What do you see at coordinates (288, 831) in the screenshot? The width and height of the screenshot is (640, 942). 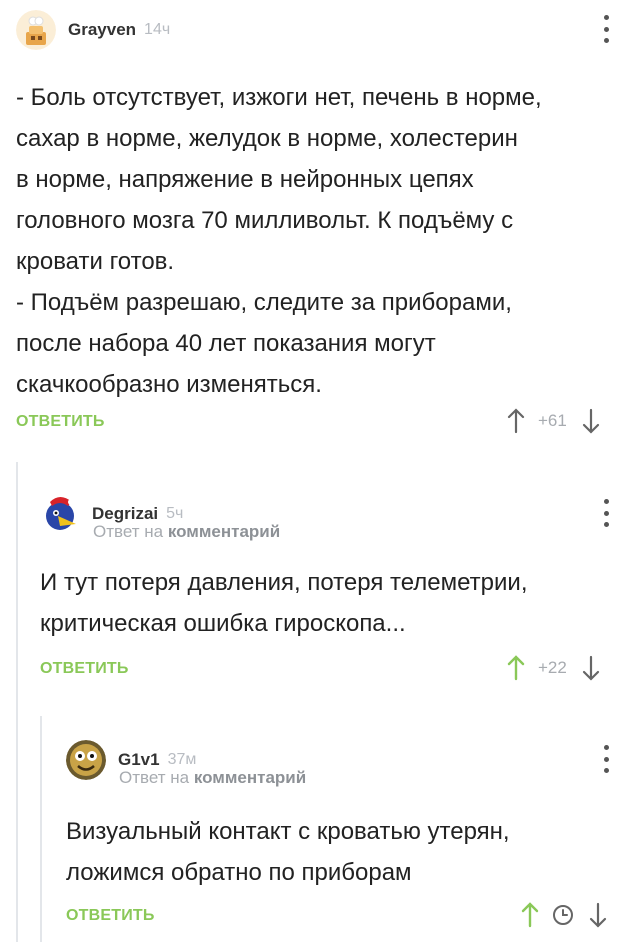 I see `comment-line: Визуальный контакт с кроватью утерян,` at bounding box center [288, 831].